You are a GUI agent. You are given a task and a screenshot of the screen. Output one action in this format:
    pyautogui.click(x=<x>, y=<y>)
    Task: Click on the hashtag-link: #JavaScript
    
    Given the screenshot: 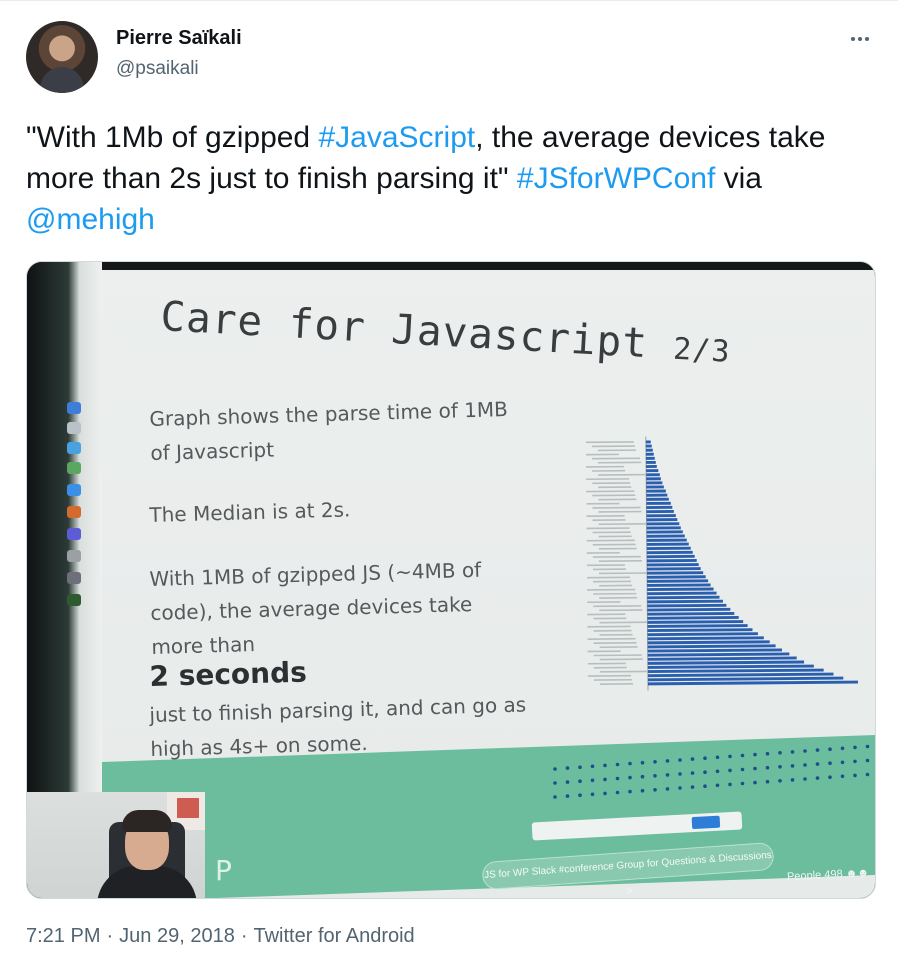 What is the action you would take?
    pyautogui.click(x=396, y=137)
    